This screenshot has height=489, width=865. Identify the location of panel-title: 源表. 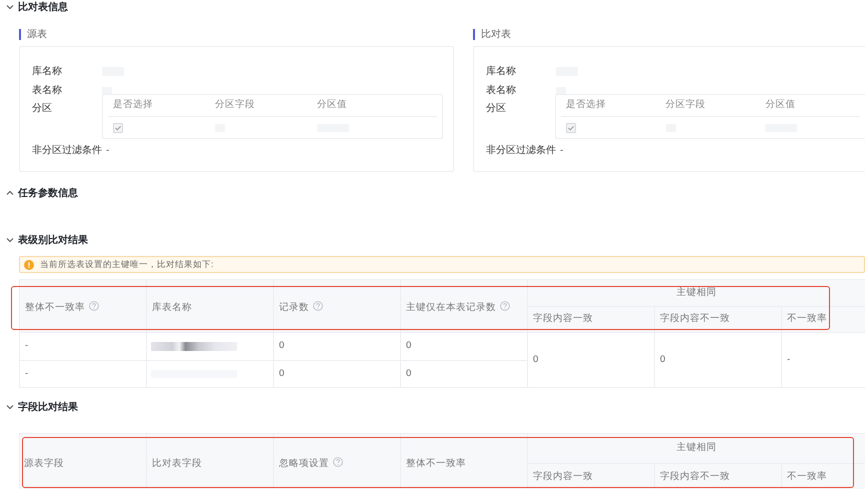
(37, 35).